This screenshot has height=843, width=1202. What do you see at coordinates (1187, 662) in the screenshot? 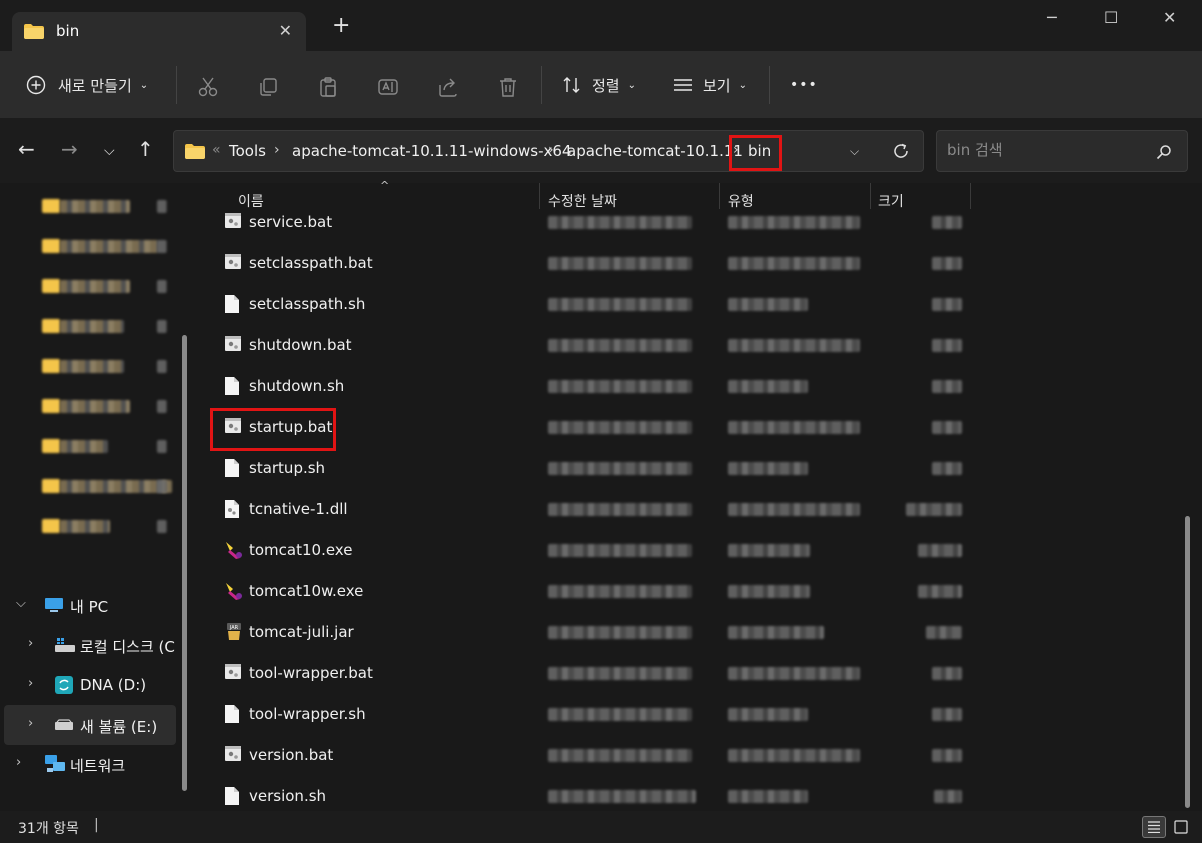
I see `file-list-scrollbar` at bounding box center [1187, 662].